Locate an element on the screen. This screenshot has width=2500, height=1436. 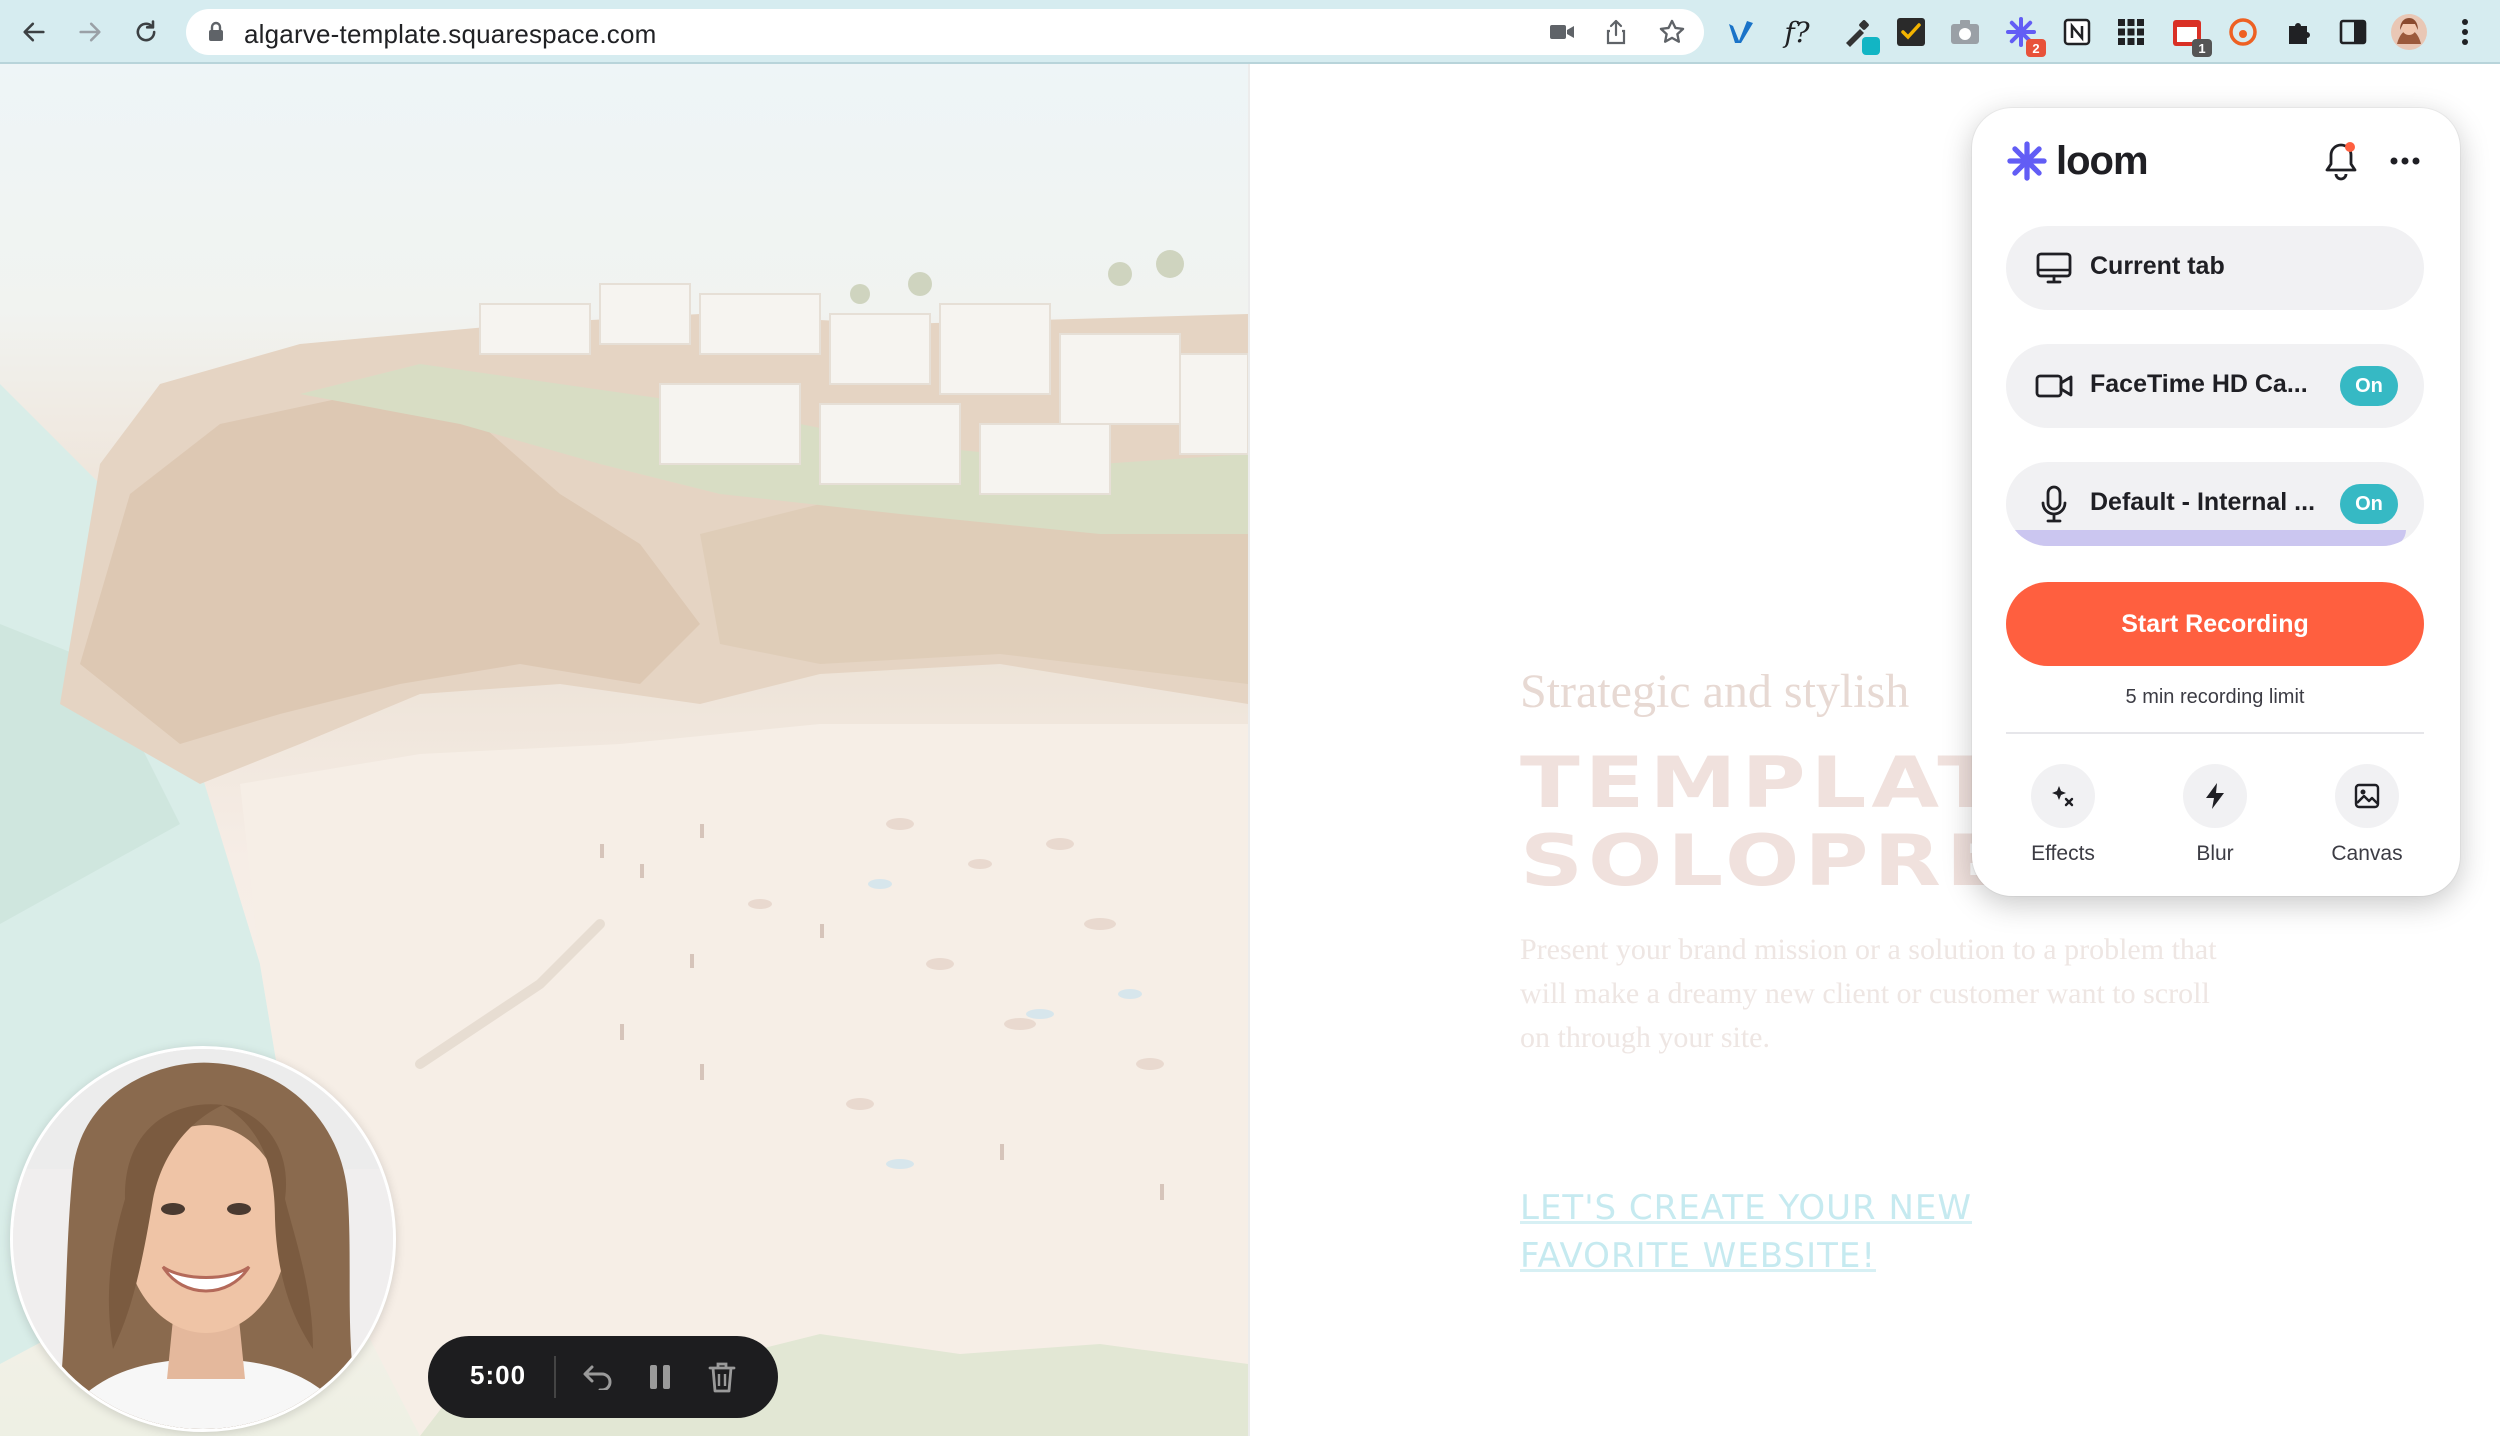
recording-timer: 5:00 is located at coordinates (498, 1375).